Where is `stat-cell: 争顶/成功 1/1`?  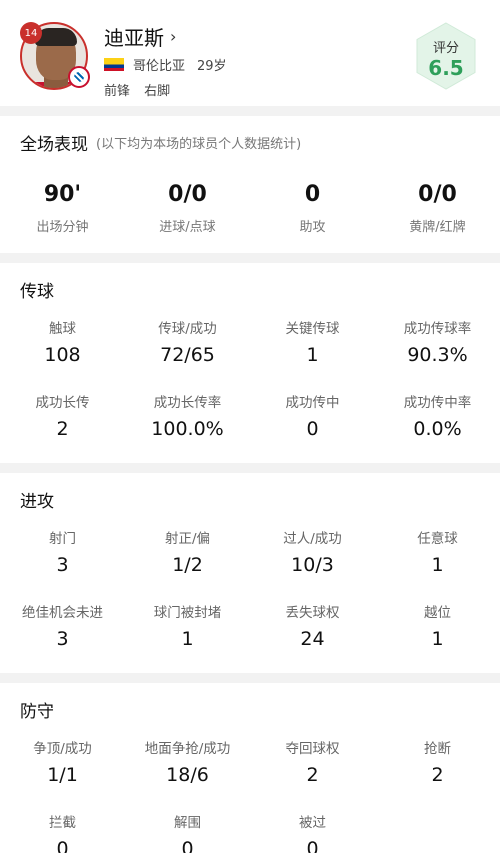
stat-cell: 争顶/成功 1/1 is located at coordinates (62, 772).